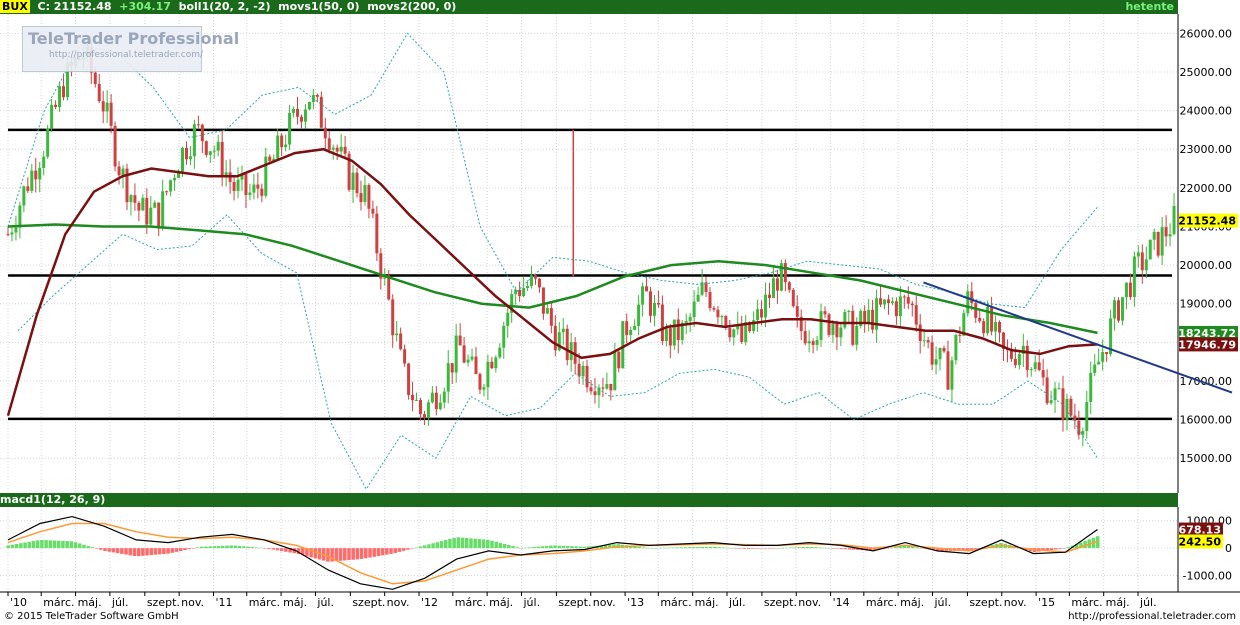  Describe the element at coordinates (52, 499) in the screenshot. I see `macd-title: macd1(12, 26, 9)` at that location.